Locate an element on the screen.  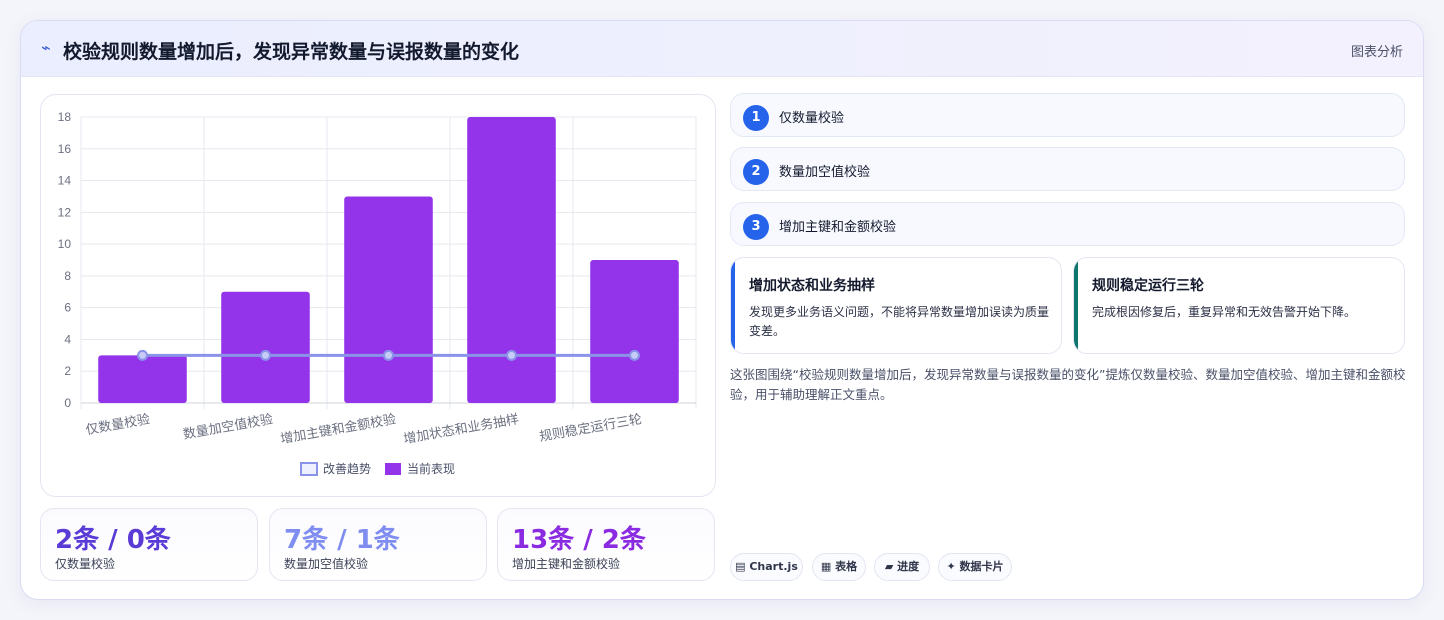
x-tick-label: 增加主键和金额校验 is located at coordinates (338, 429).